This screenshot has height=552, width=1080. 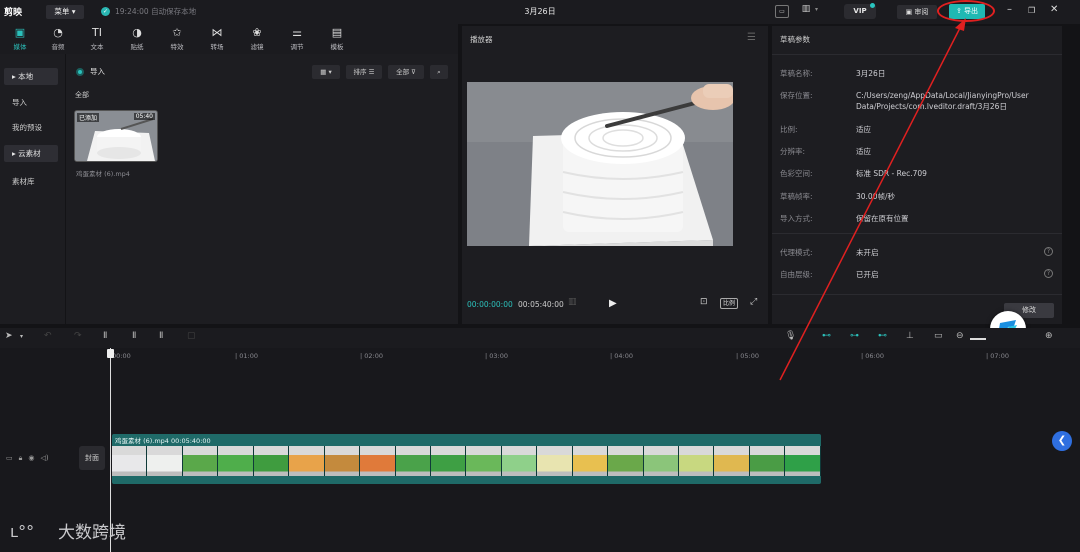 I want to click on zoom-in-icon: ⊕, so click(x=1049, y=336).